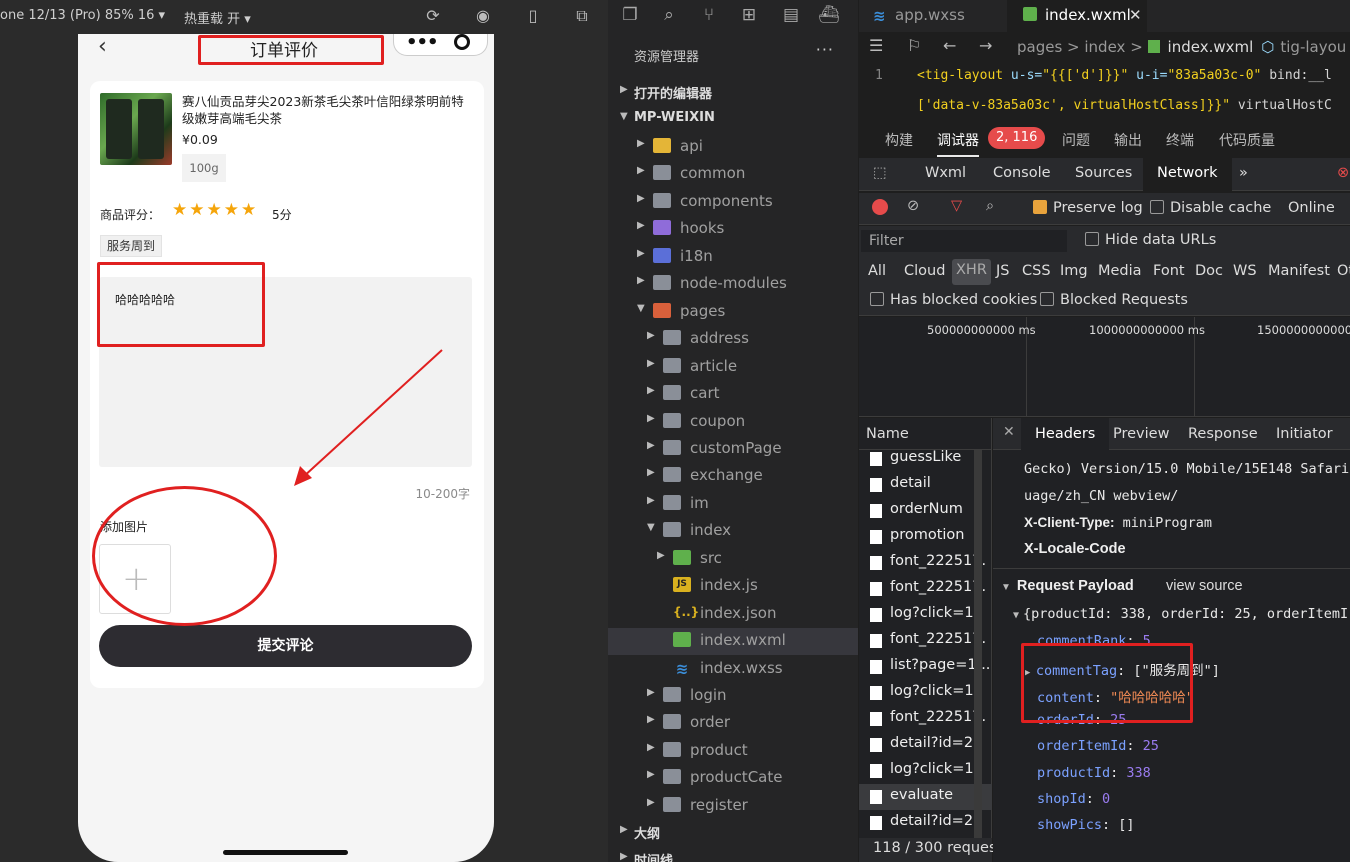 The height and width of the screenshot is (862, 1350). What do you see at coordinates (1022, 173) in the screenshot?
I see `tab-console: Console` at bounding box center [1022, 173].